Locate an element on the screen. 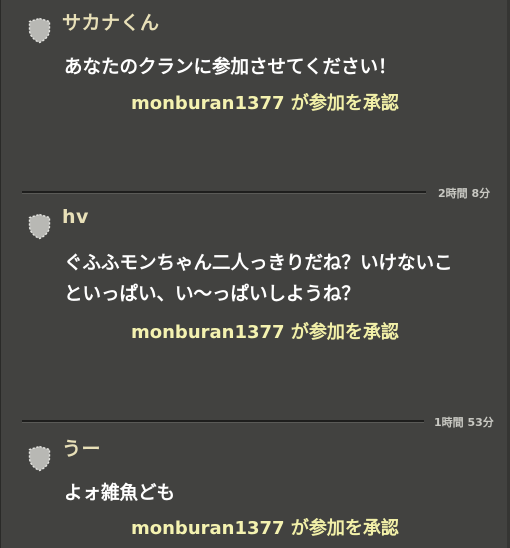 The image size is (510, 548). post-message: よォ雑魚ども is located at coordinates (120, 493).